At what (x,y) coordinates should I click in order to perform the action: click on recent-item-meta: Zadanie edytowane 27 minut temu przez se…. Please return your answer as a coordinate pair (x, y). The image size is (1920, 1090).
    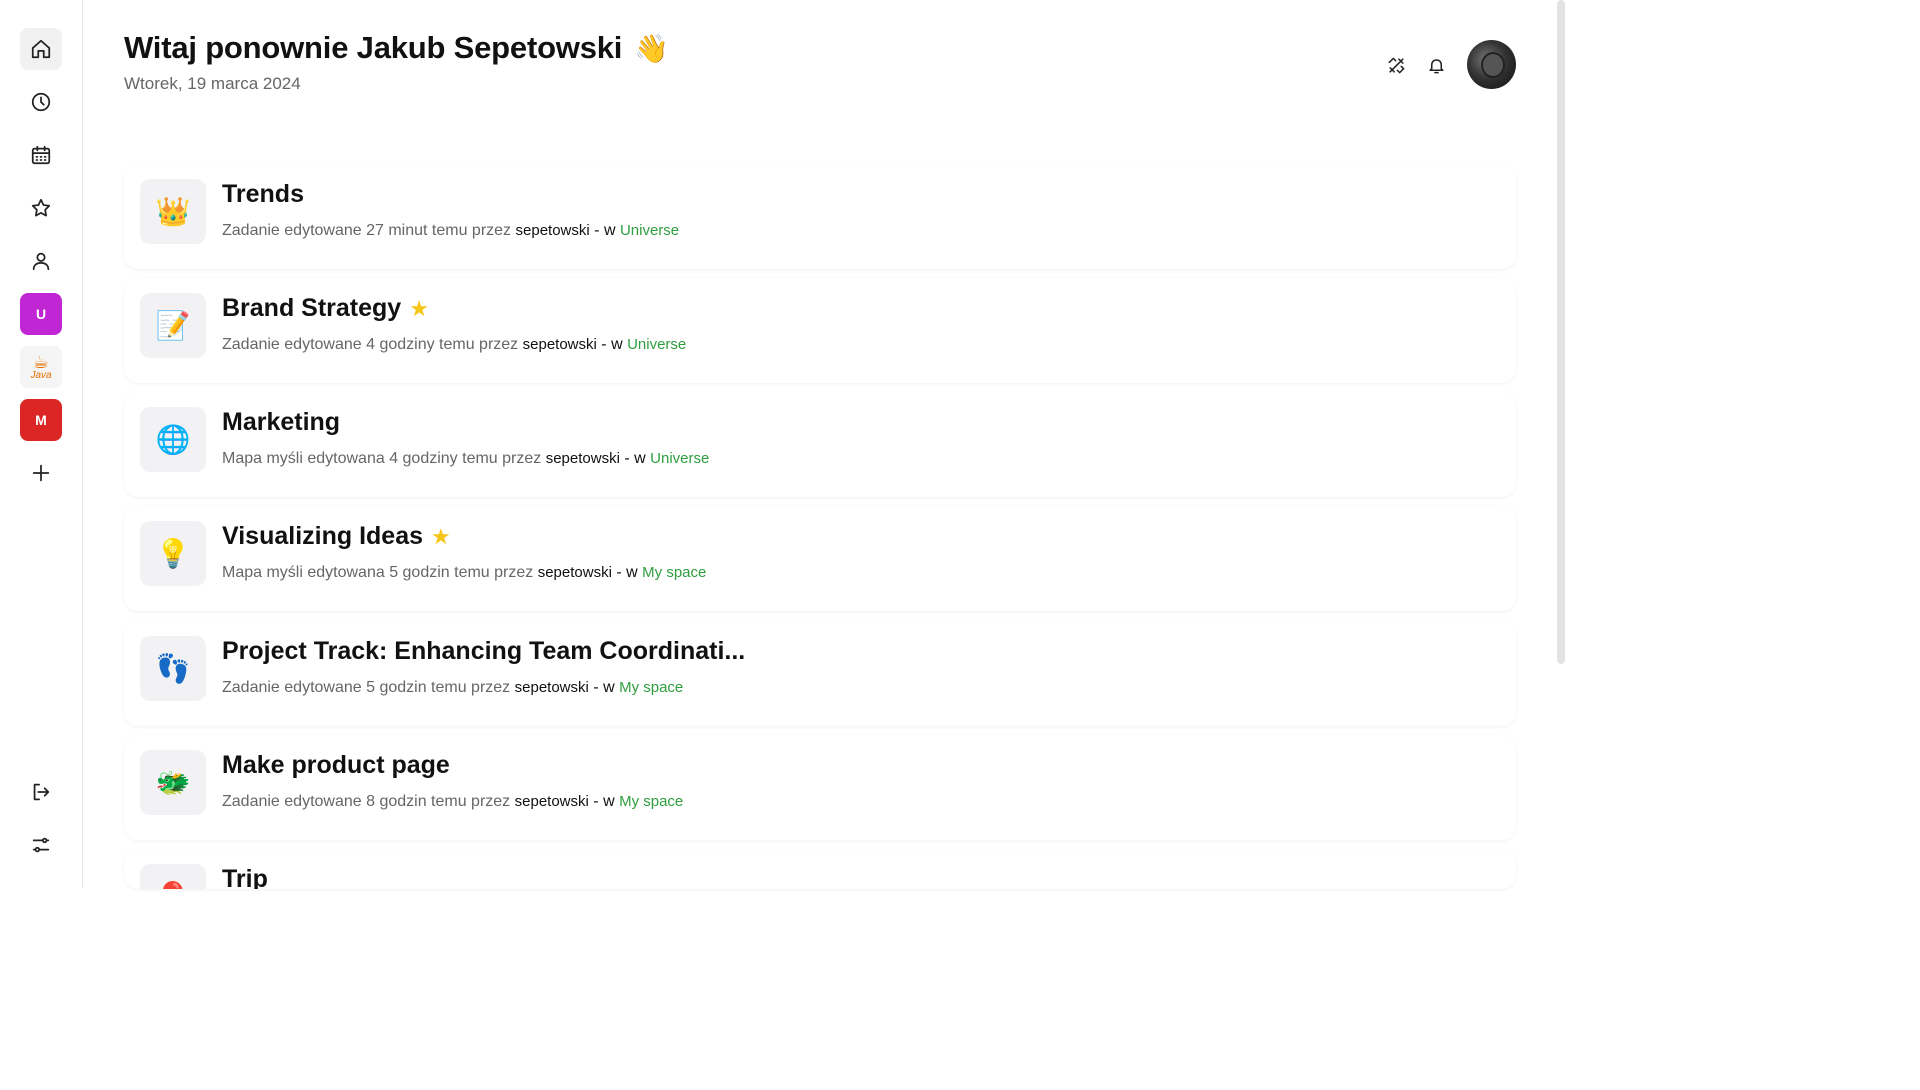
    Looking at the image, I should click on (451, 230).